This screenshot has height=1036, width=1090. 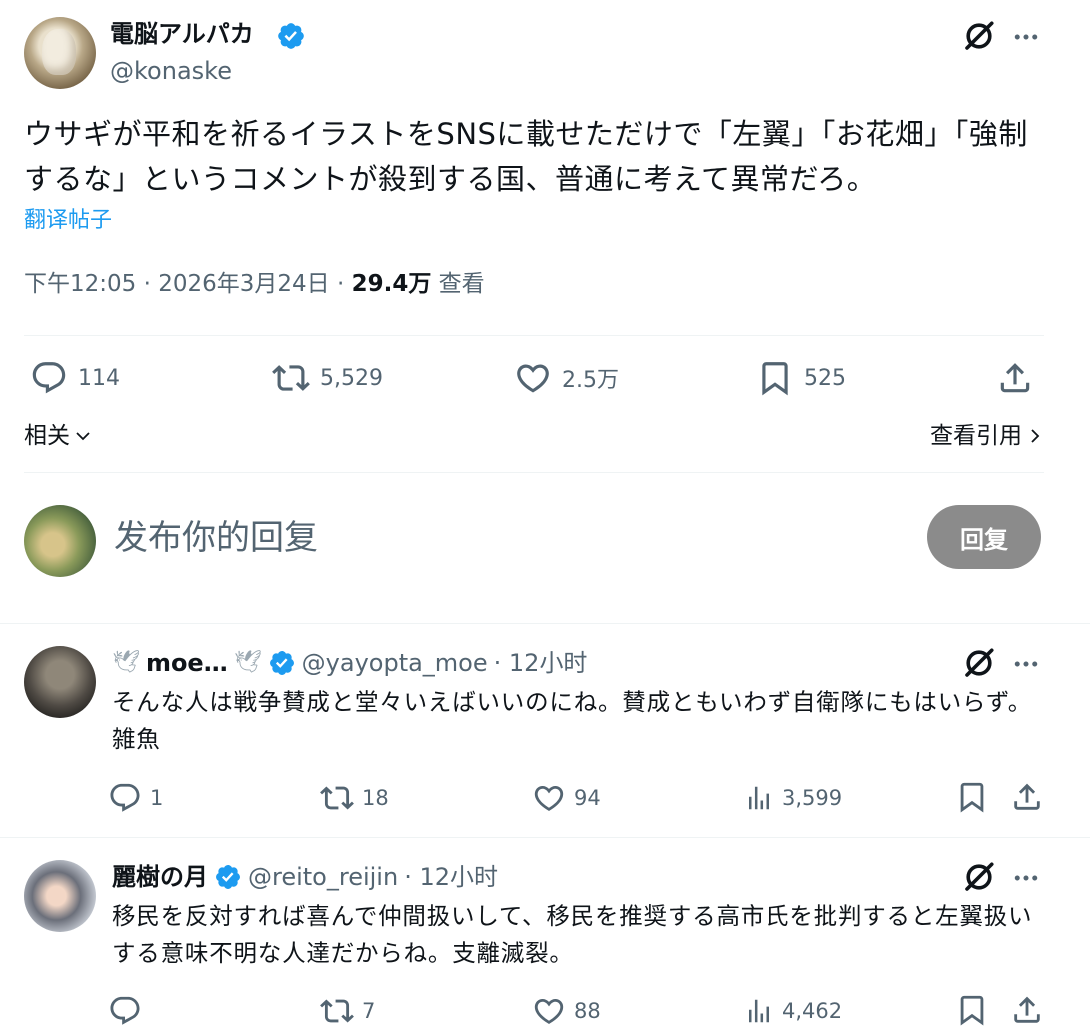 I want to click on chevron-down-icon, so click(x=83, y=436).